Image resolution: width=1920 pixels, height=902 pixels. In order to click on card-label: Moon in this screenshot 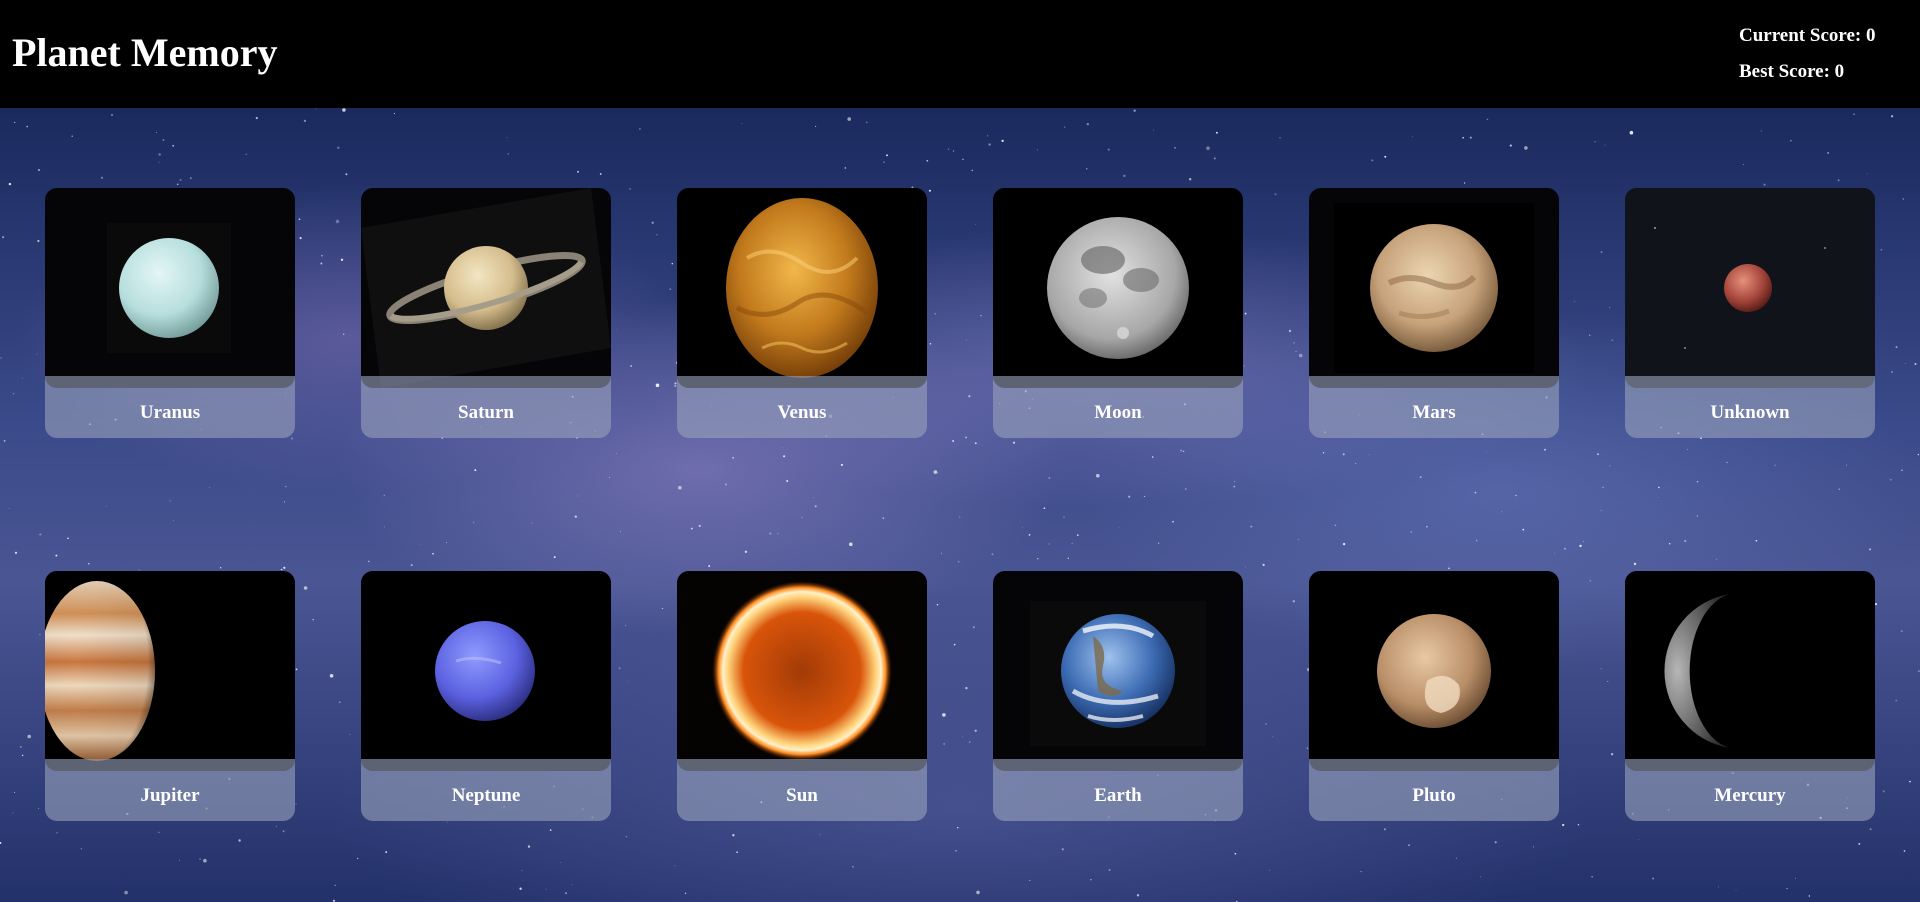, I will do `click(1118, 412)`.